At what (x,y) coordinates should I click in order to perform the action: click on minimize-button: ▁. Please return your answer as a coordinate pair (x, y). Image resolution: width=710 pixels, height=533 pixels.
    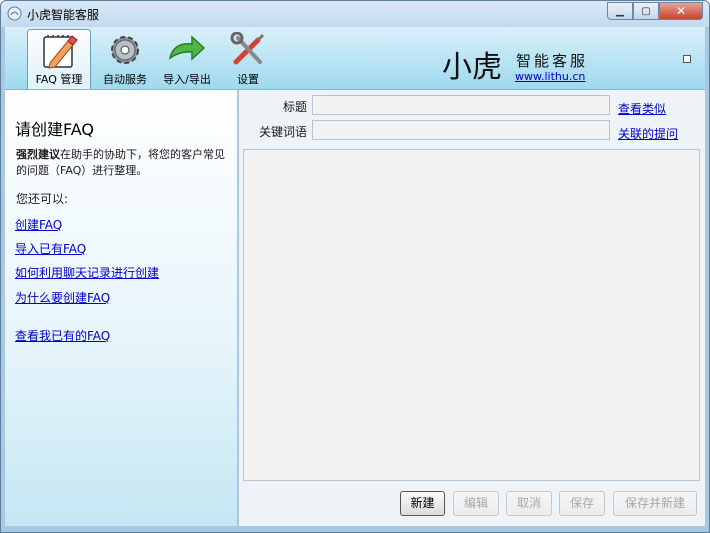
    Looking at the image, I should click on (620, 11).